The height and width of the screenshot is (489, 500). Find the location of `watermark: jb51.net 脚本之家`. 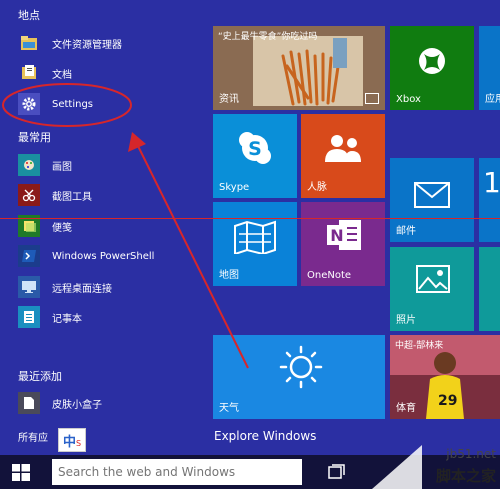

watermark: jb51.net 脚本之家 is located at coordinates (436, 467).